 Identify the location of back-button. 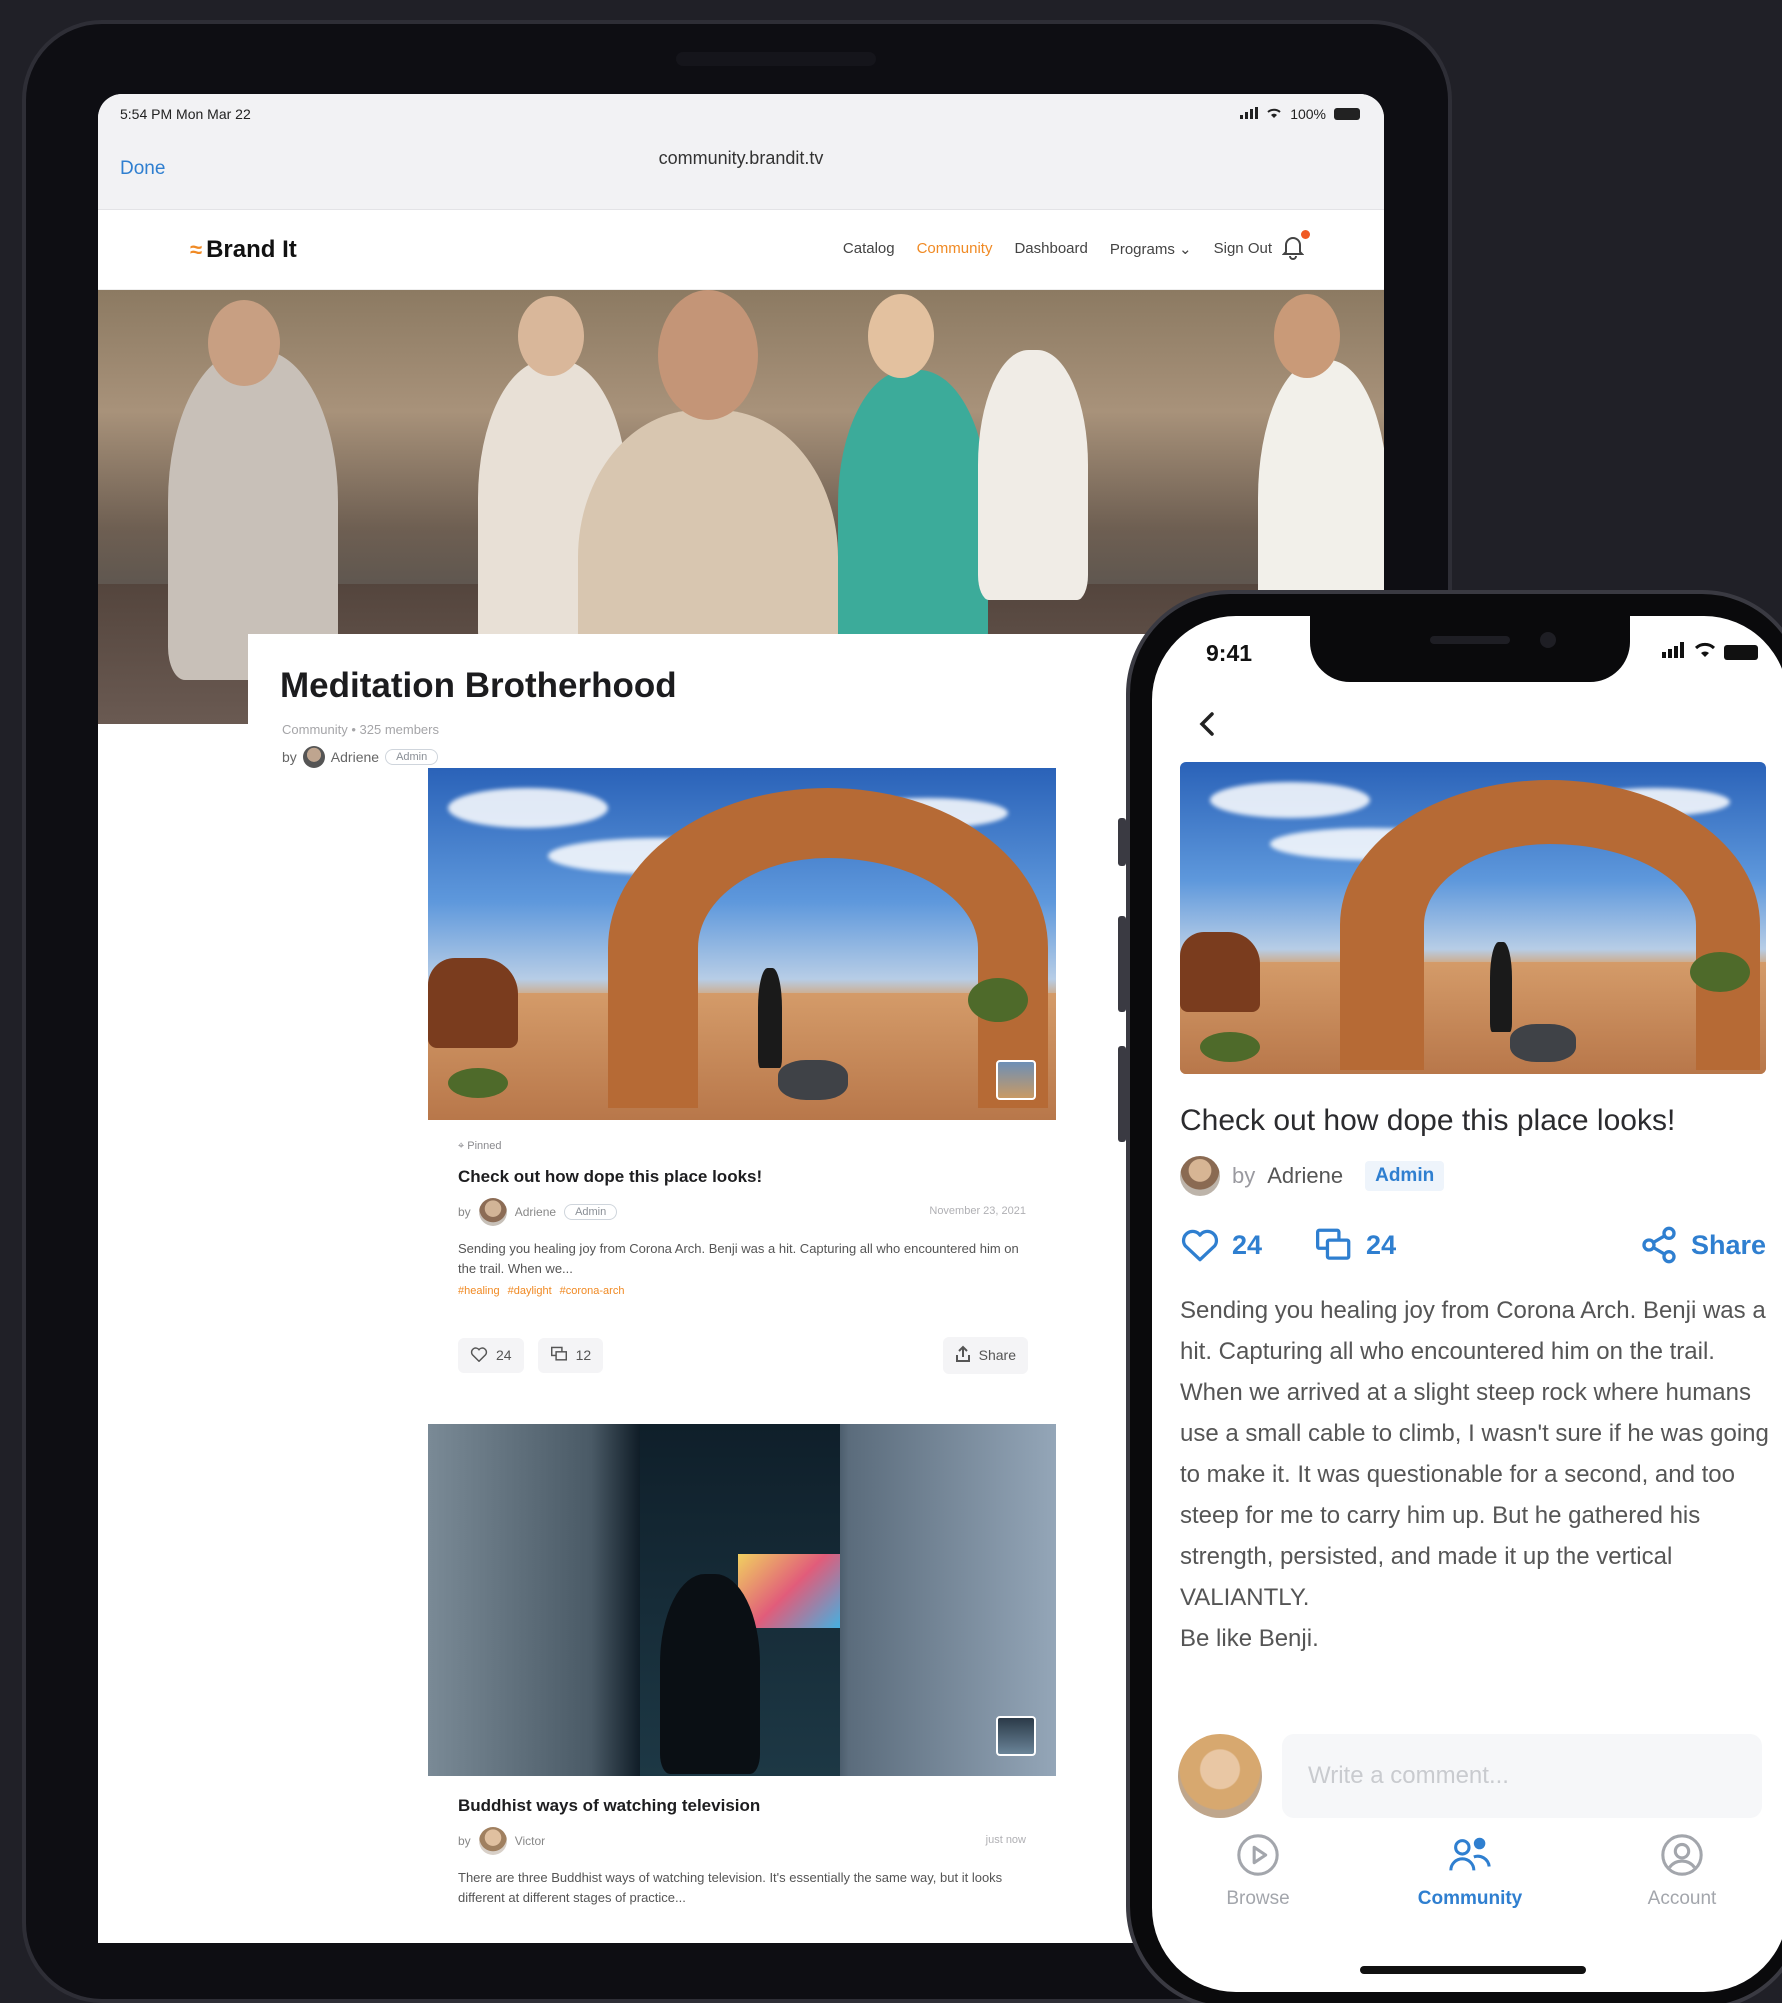
(1208, 724).